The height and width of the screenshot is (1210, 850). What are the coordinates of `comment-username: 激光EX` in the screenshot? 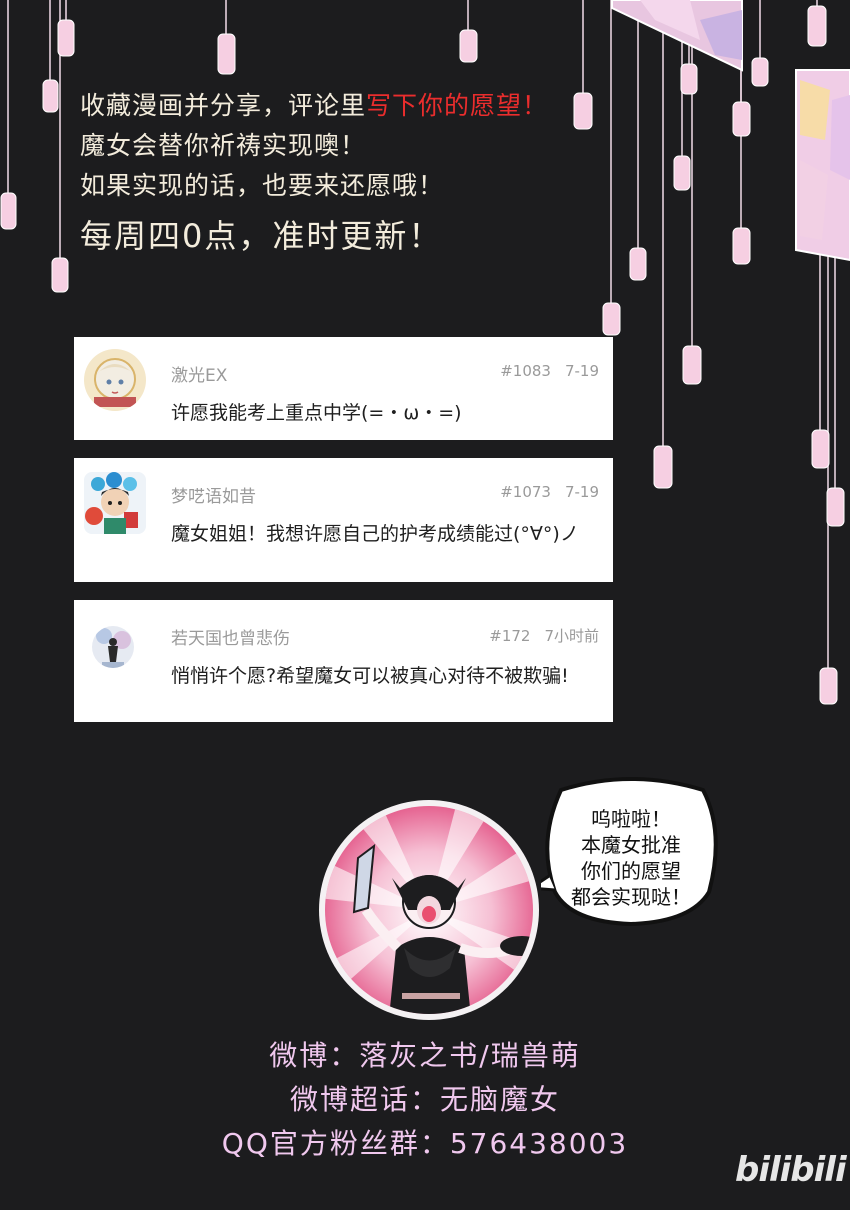 It's located at (199, 373).